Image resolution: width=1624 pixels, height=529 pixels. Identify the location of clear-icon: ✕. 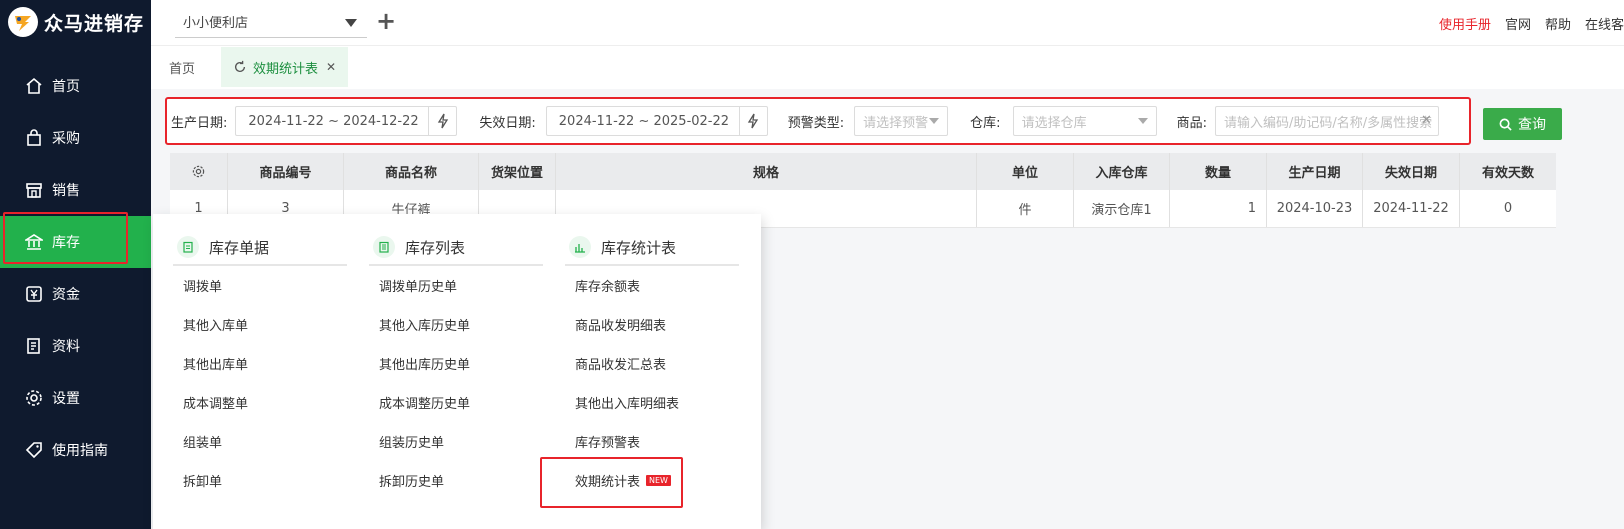
(1426, 120).